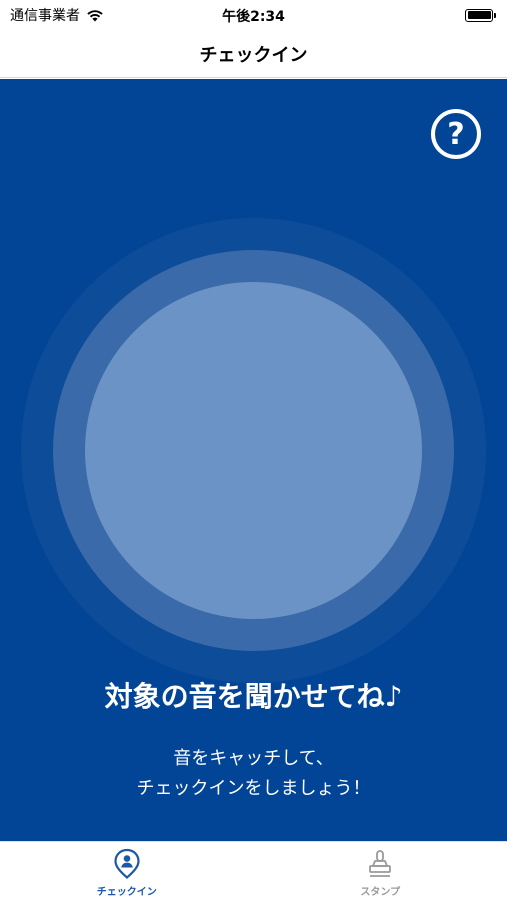  I want to click on tab-checkin: チェックイン, so click(127, 871).